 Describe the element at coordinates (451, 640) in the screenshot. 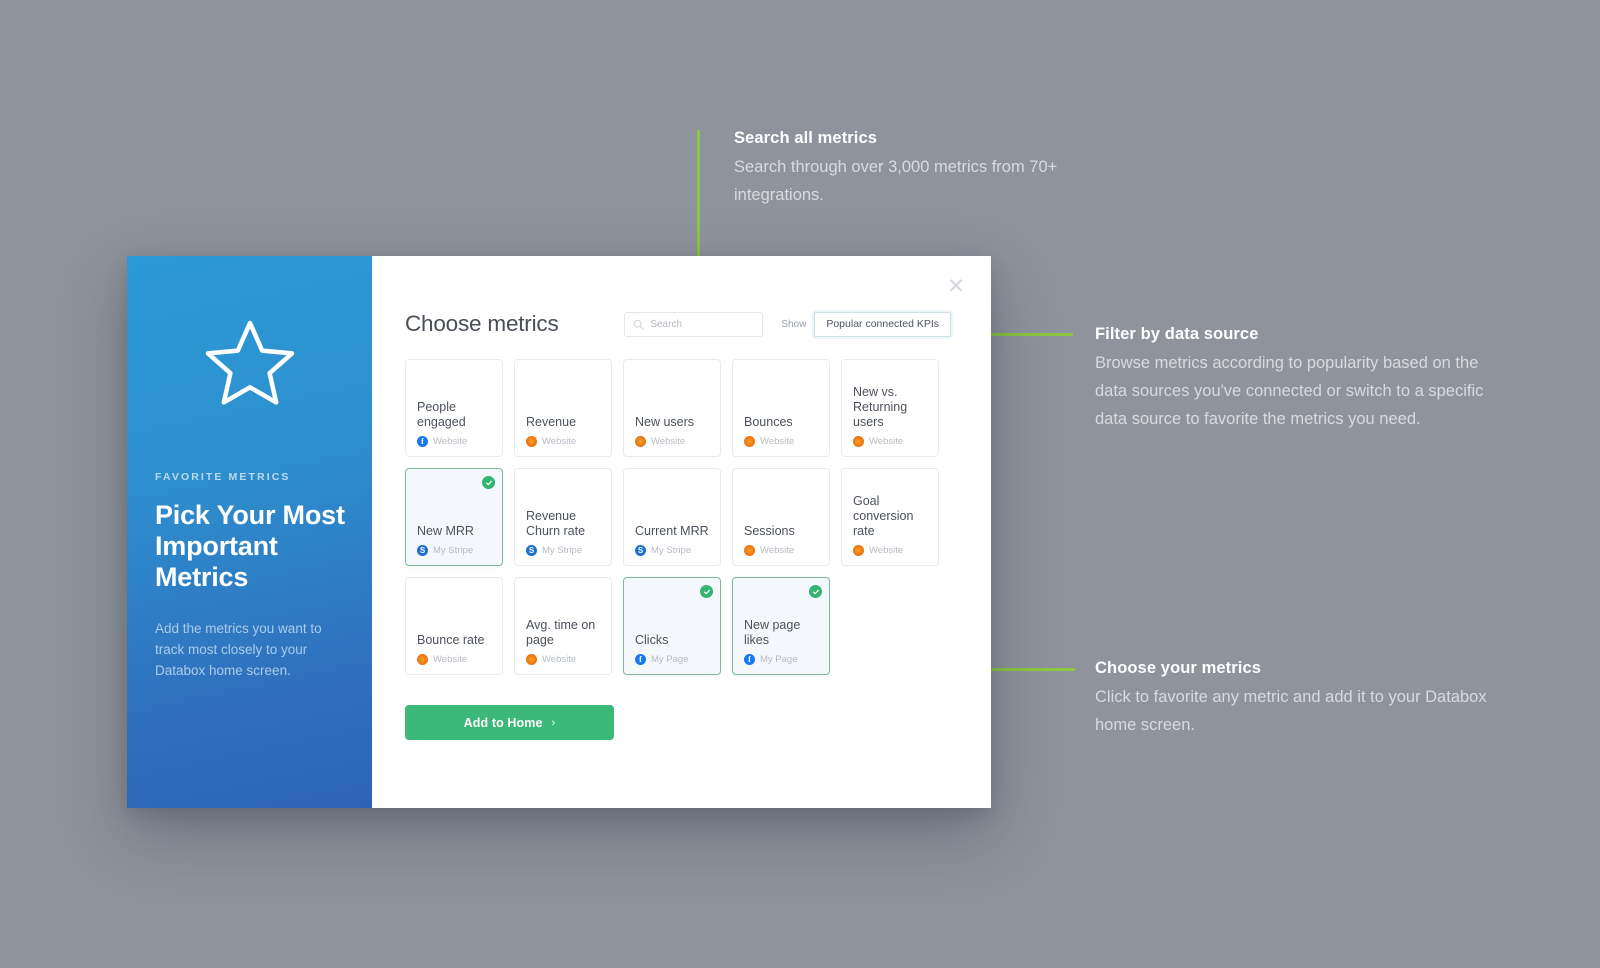

I see `metric-card-title: Bounce rate` at that location.